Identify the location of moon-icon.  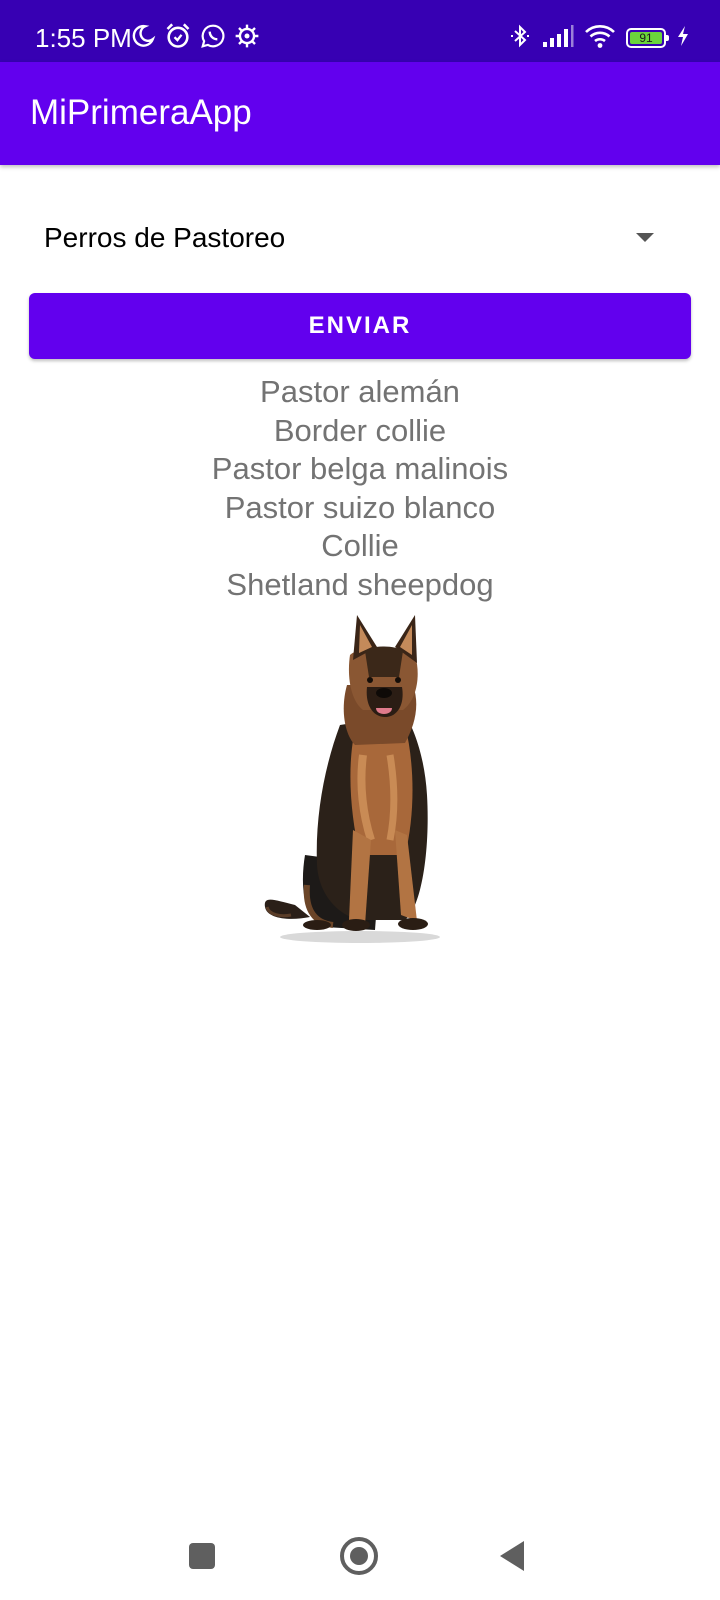
(143, 38).